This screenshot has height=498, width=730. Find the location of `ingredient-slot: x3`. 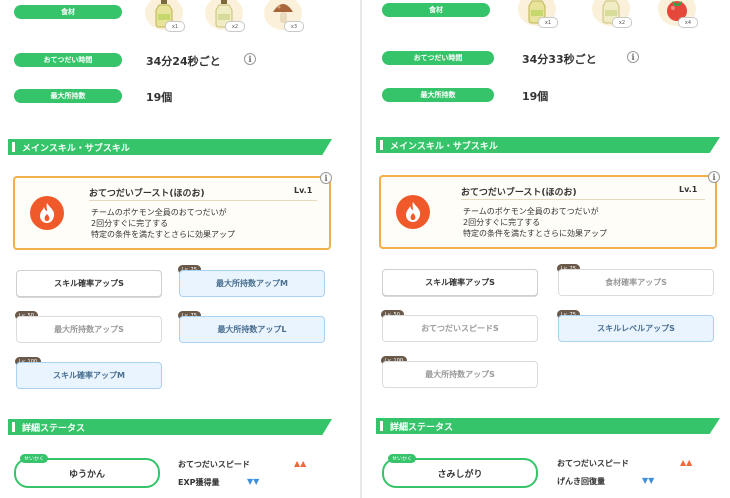

ingredient-slot: x3 is located at coordinates (284, 16).